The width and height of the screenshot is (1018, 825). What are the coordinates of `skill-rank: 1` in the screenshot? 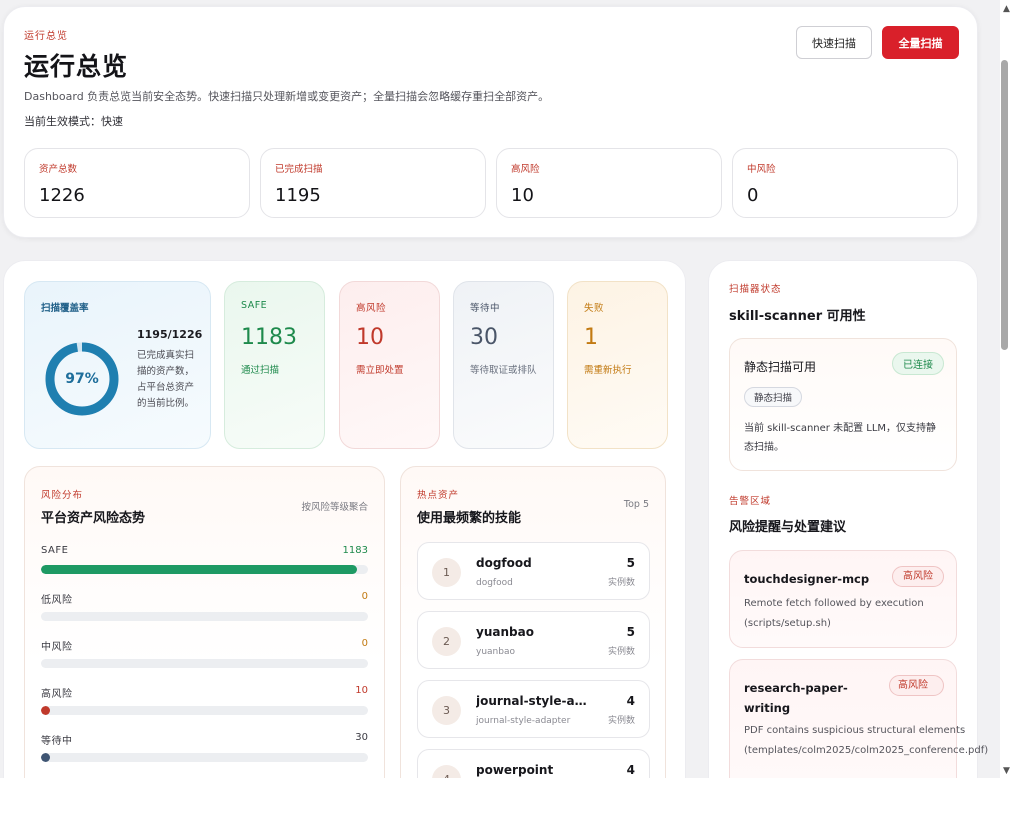 It's located at (446, 572).